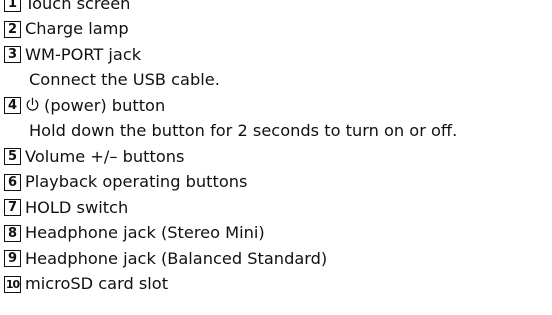 The image size is (552, 315). I want to click on part-number-badge: 4, so click(12, 106).